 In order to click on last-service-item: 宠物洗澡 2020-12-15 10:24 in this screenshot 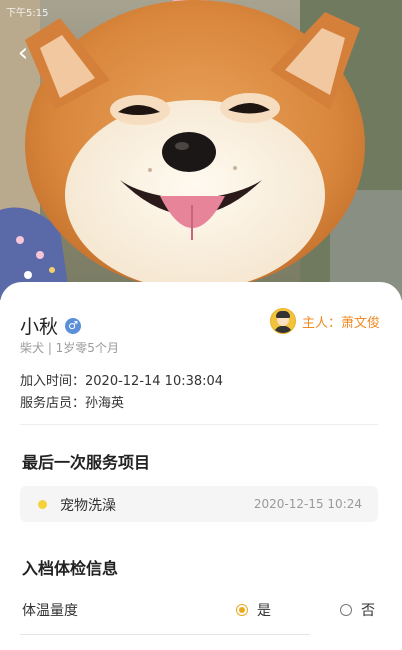, I will do `click(199, 504)`.